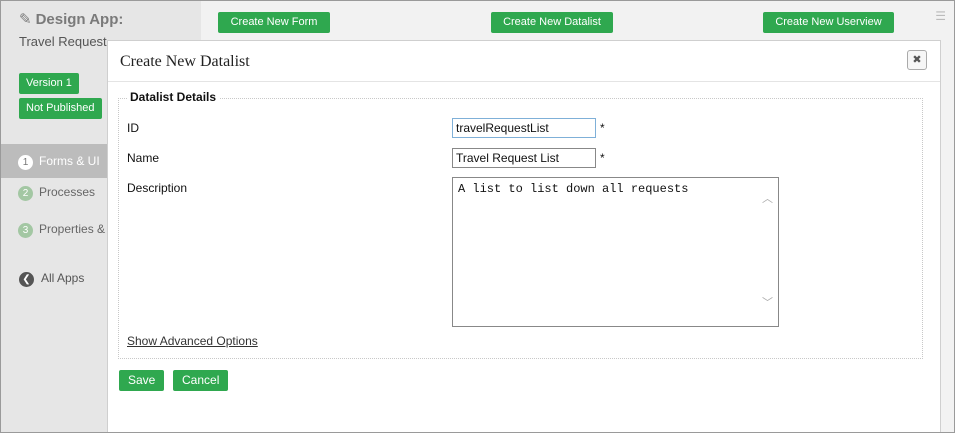  Describe the element at coordinates (524, 128) in the screenshot. I see `id-input` at that location.